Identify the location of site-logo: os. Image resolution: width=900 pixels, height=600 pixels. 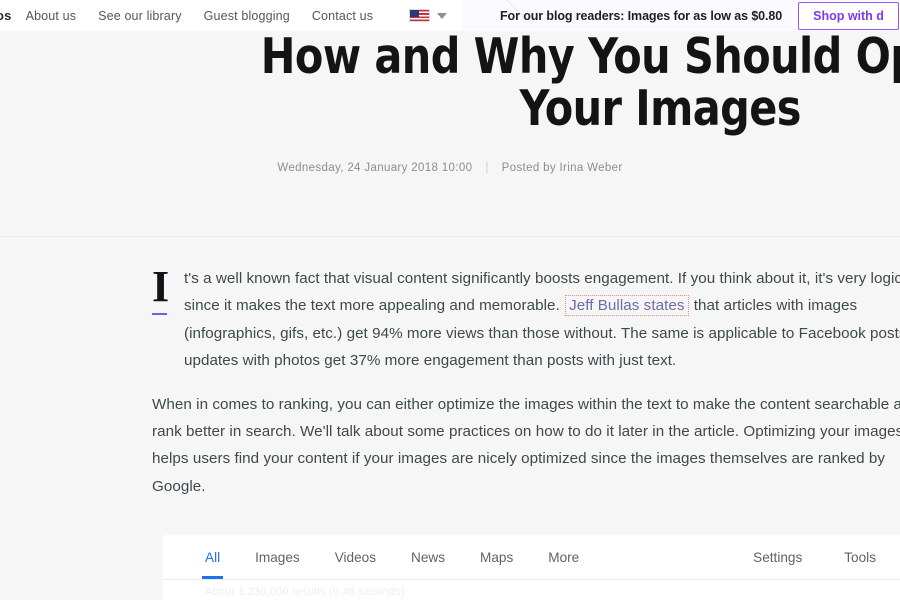
(13, 15).